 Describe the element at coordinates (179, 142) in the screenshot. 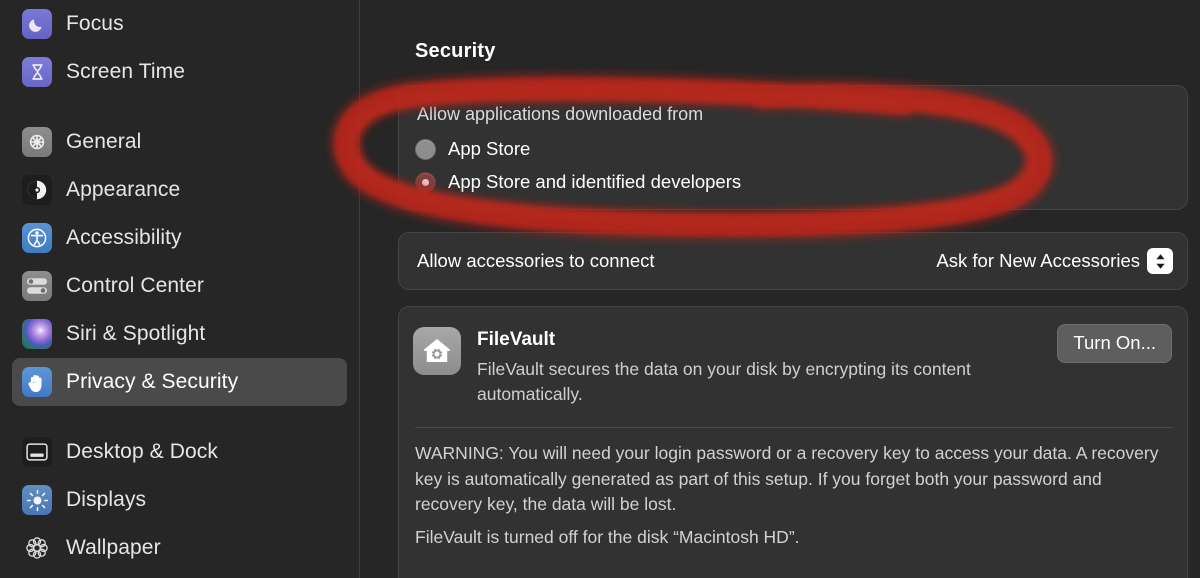

I see `sidebar-item-general: General` at that location.